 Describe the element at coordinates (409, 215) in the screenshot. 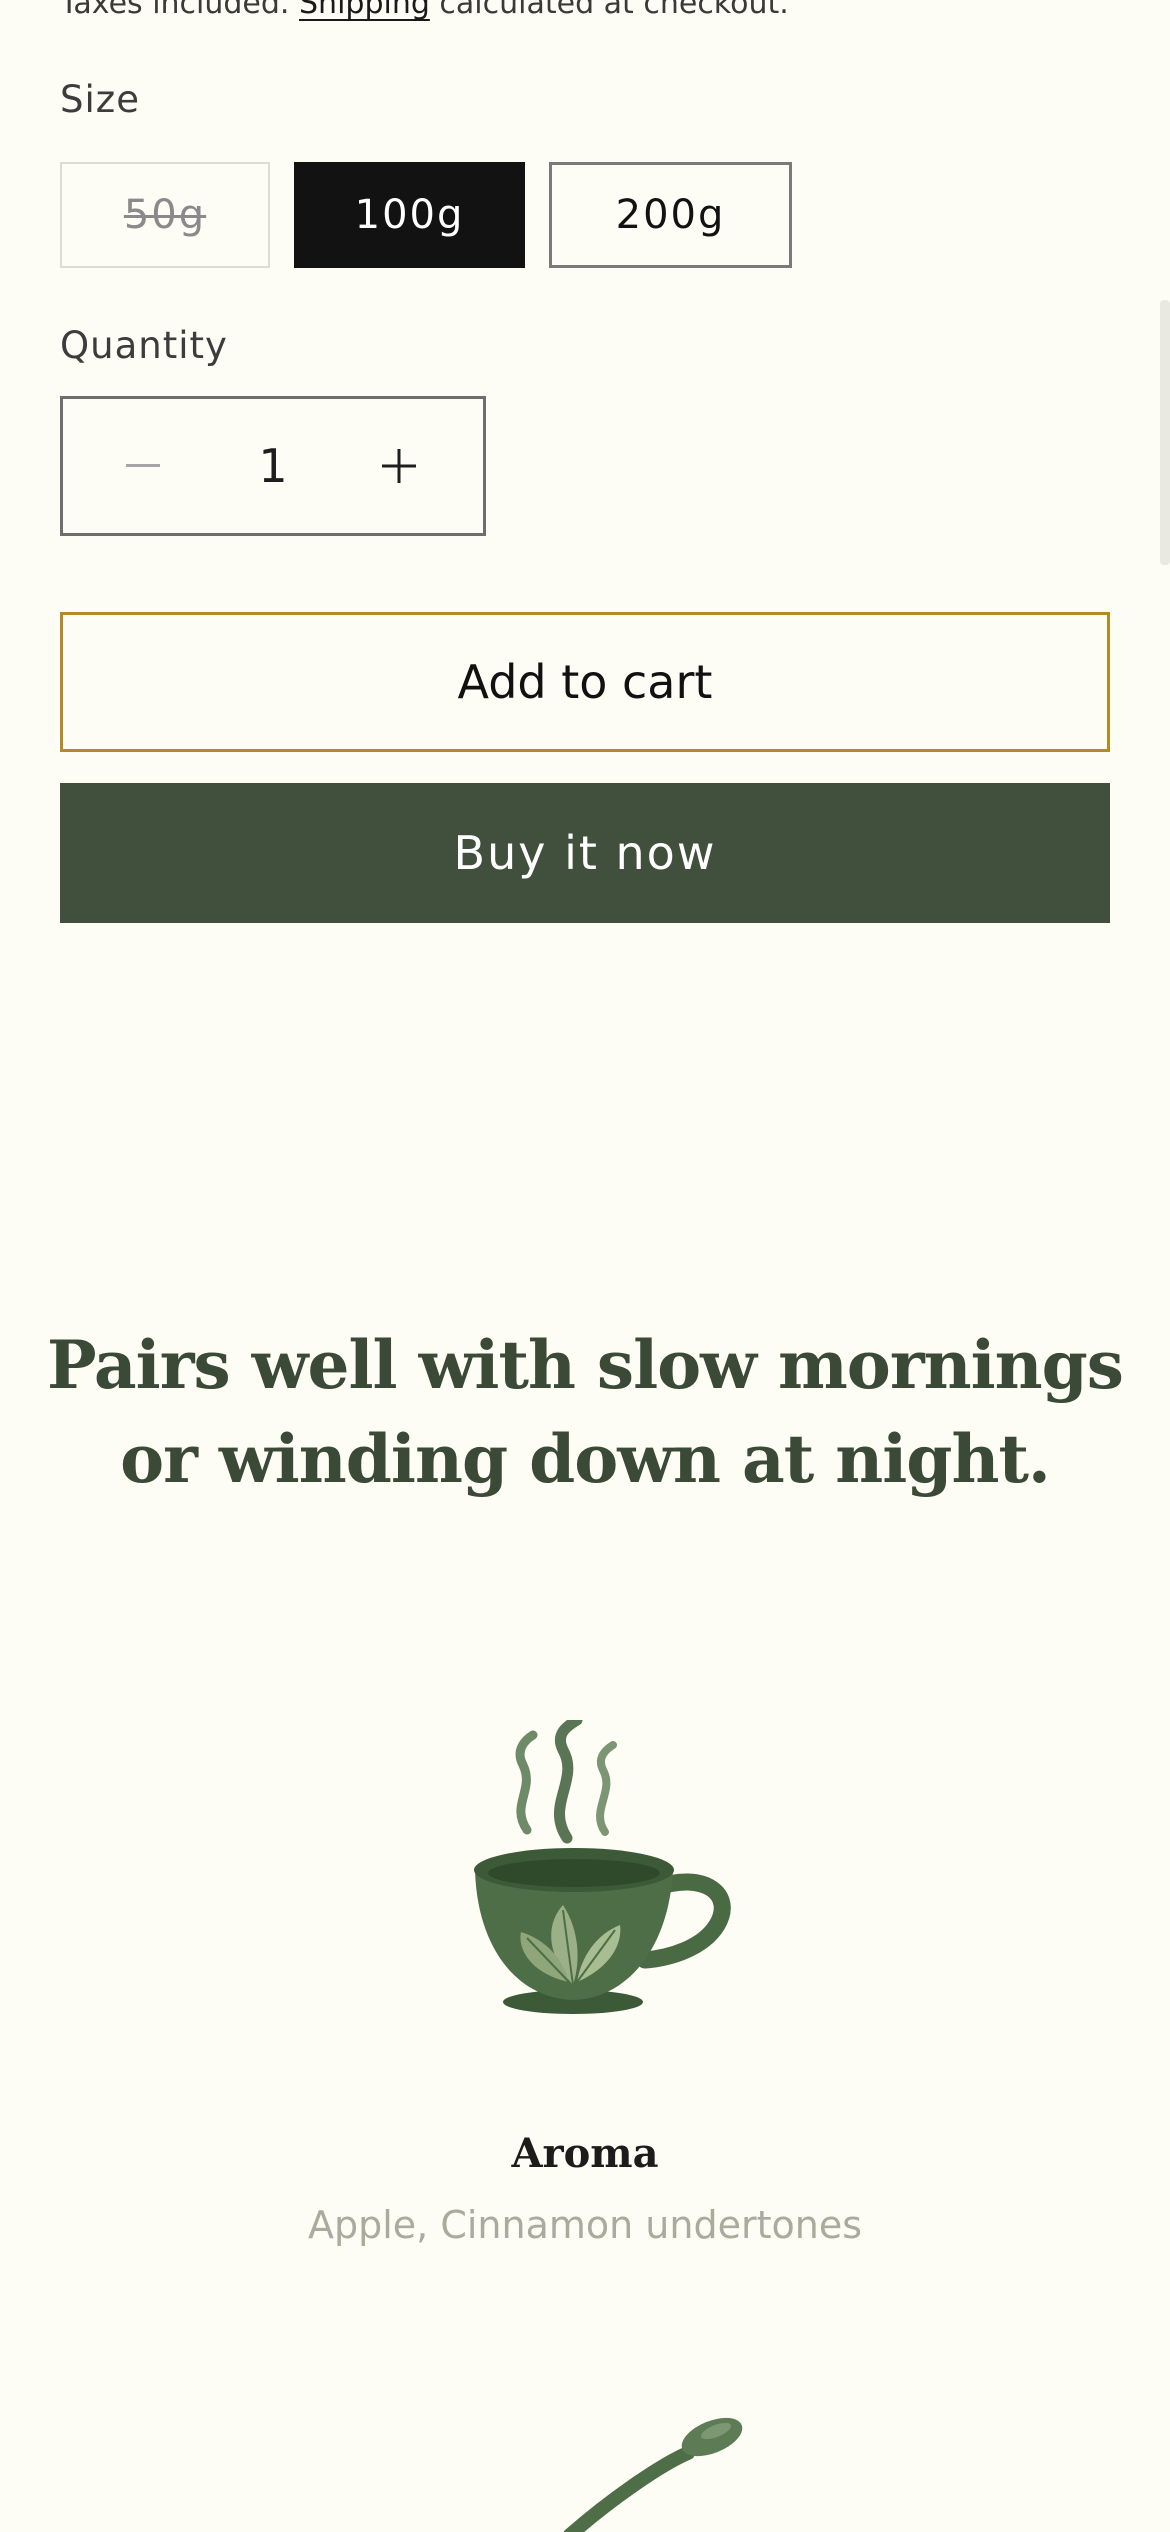

I see `size-option-100g: 100g` at that location.